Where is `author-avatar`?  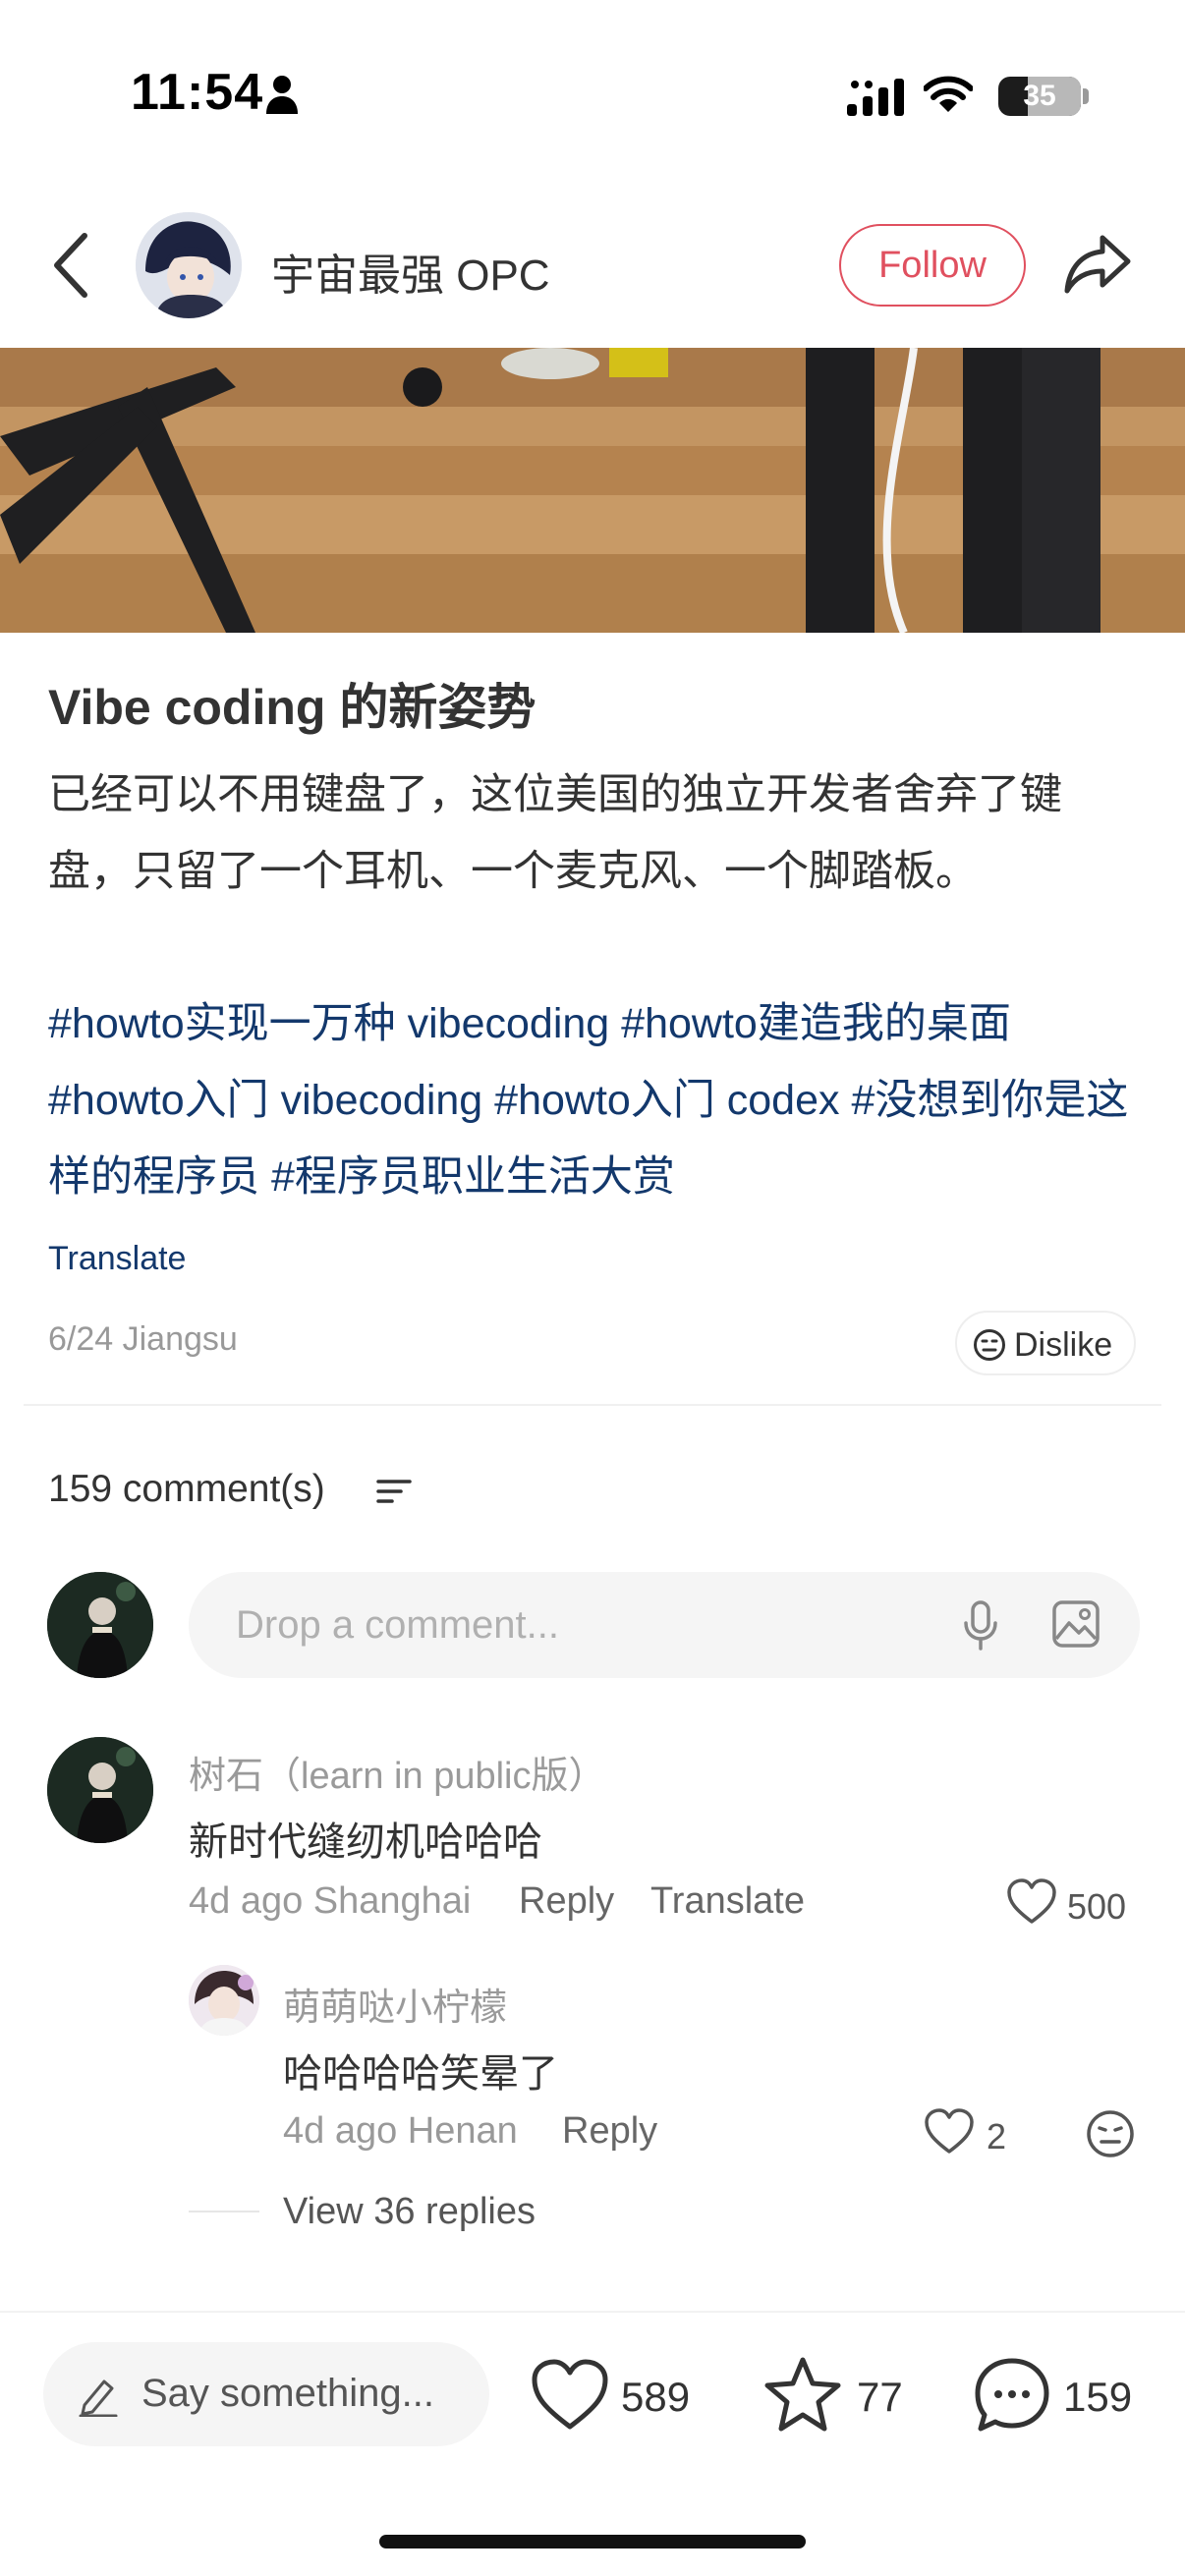 author-avatar is located at coordinates (189, 265).